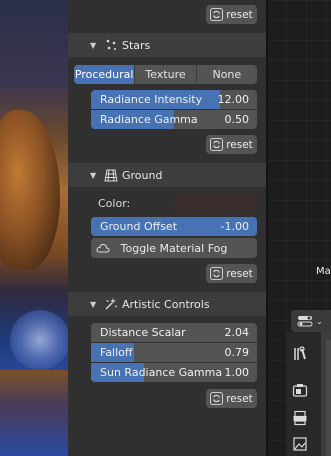 The height and width of the screenshot is (456, 331). Describe the element at coordinates (300, 390) in the screenshot. I see `render-camera-icon` at that location.